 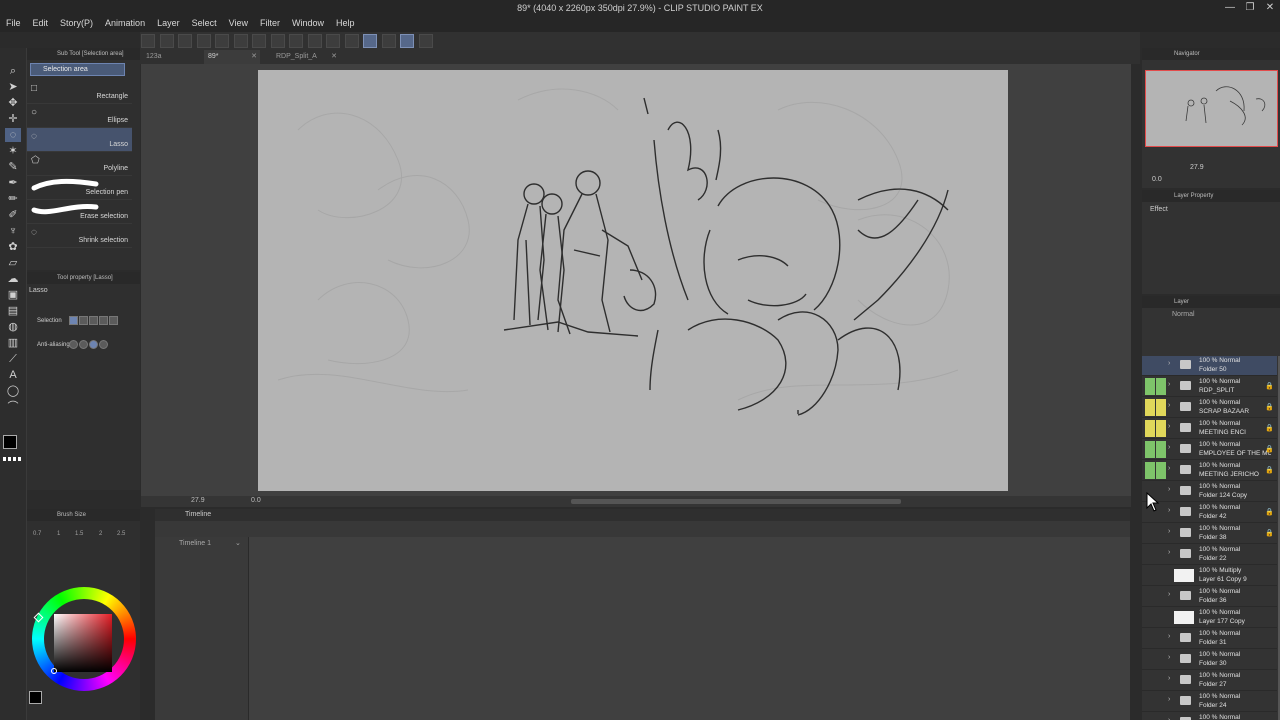 What do you see at coordinates (13, 407) in the screenshot?
I see `correct-line-icon: ⌒` at bounding box center [13, 407].